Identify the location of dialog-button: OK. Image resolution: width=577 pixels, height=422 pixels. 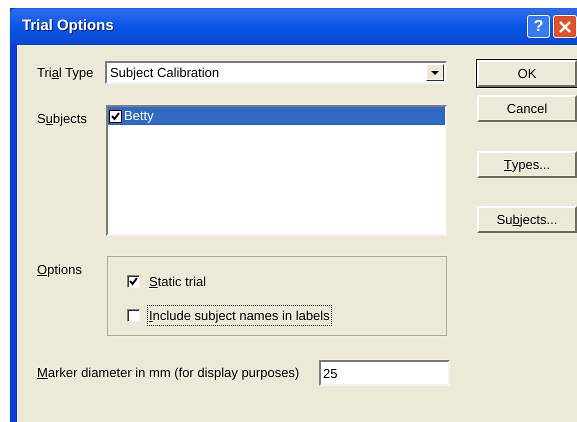
(527, 73).